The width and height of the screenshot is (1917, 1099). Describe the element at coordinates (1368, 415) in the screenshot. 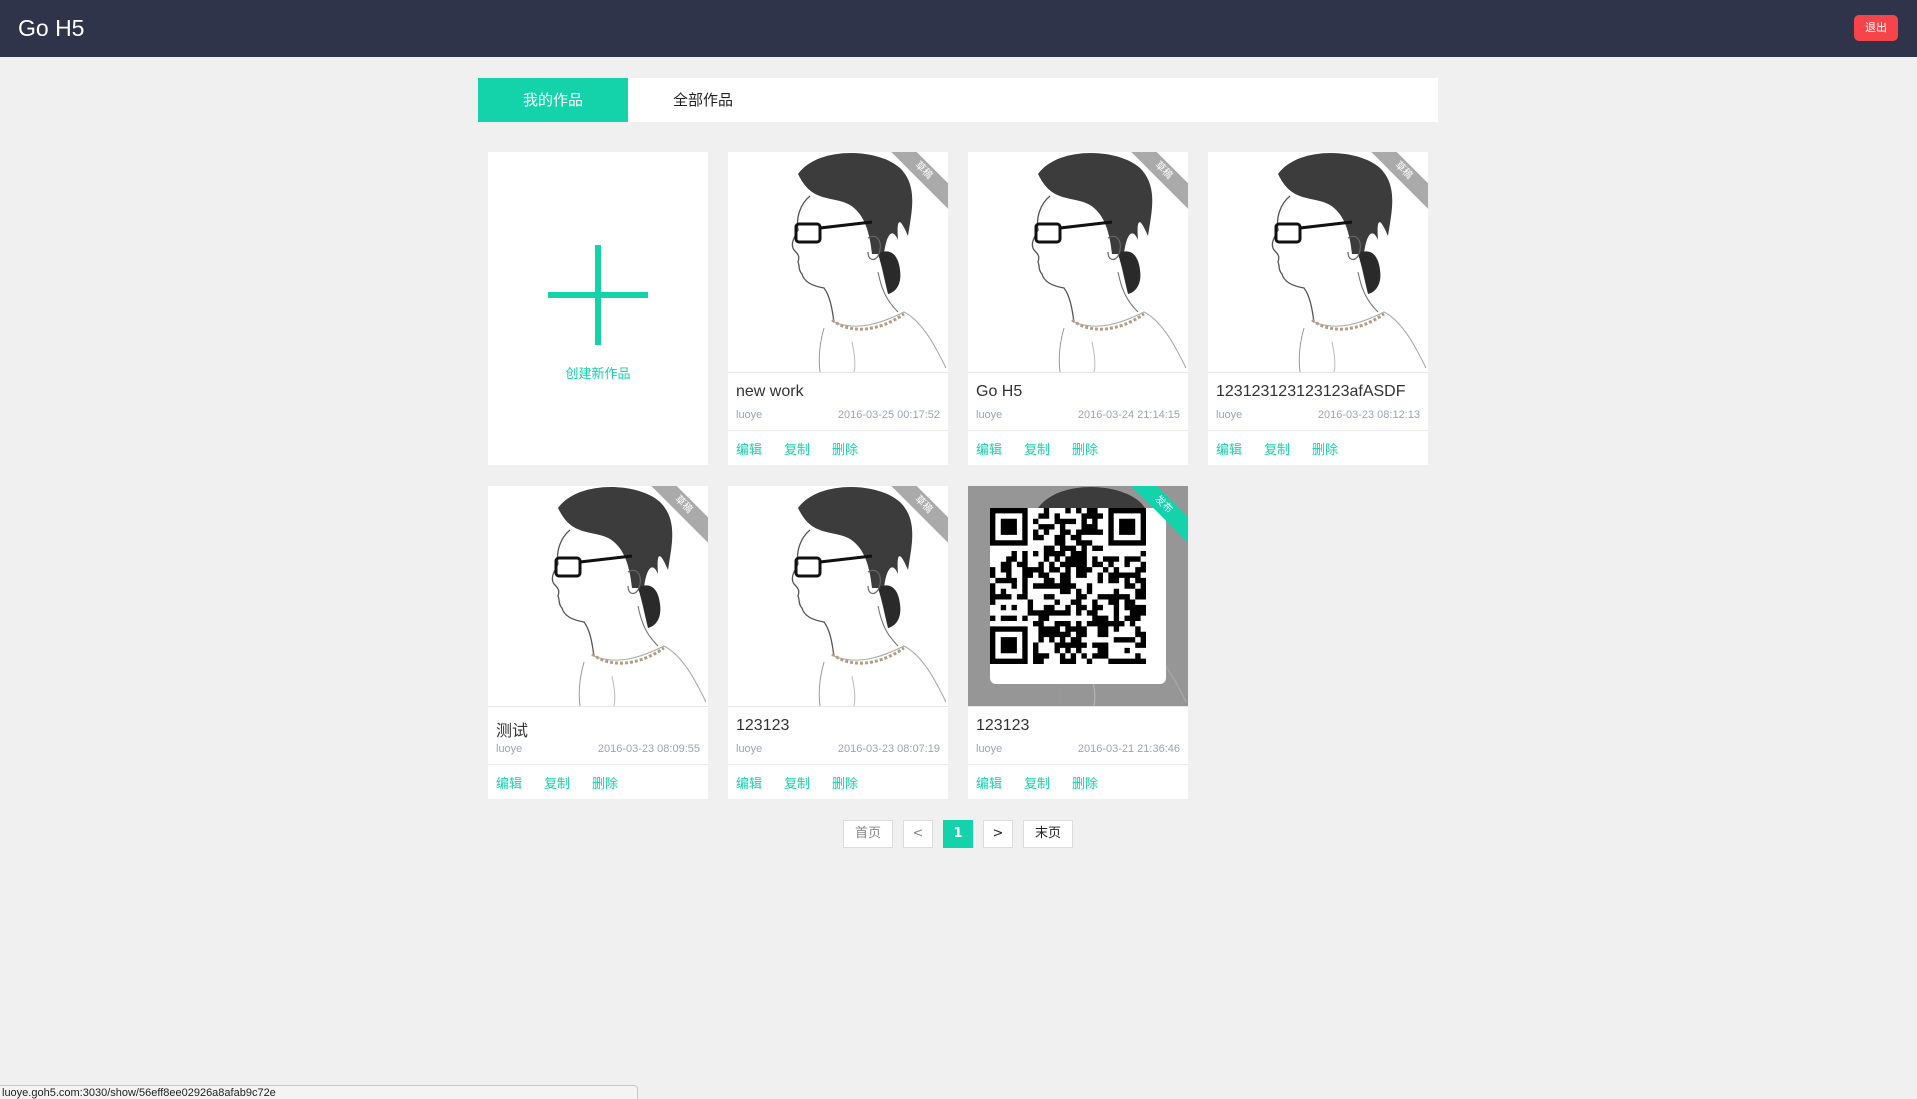

I see `work-date: 2016-03-23 08:12:13` at that location.